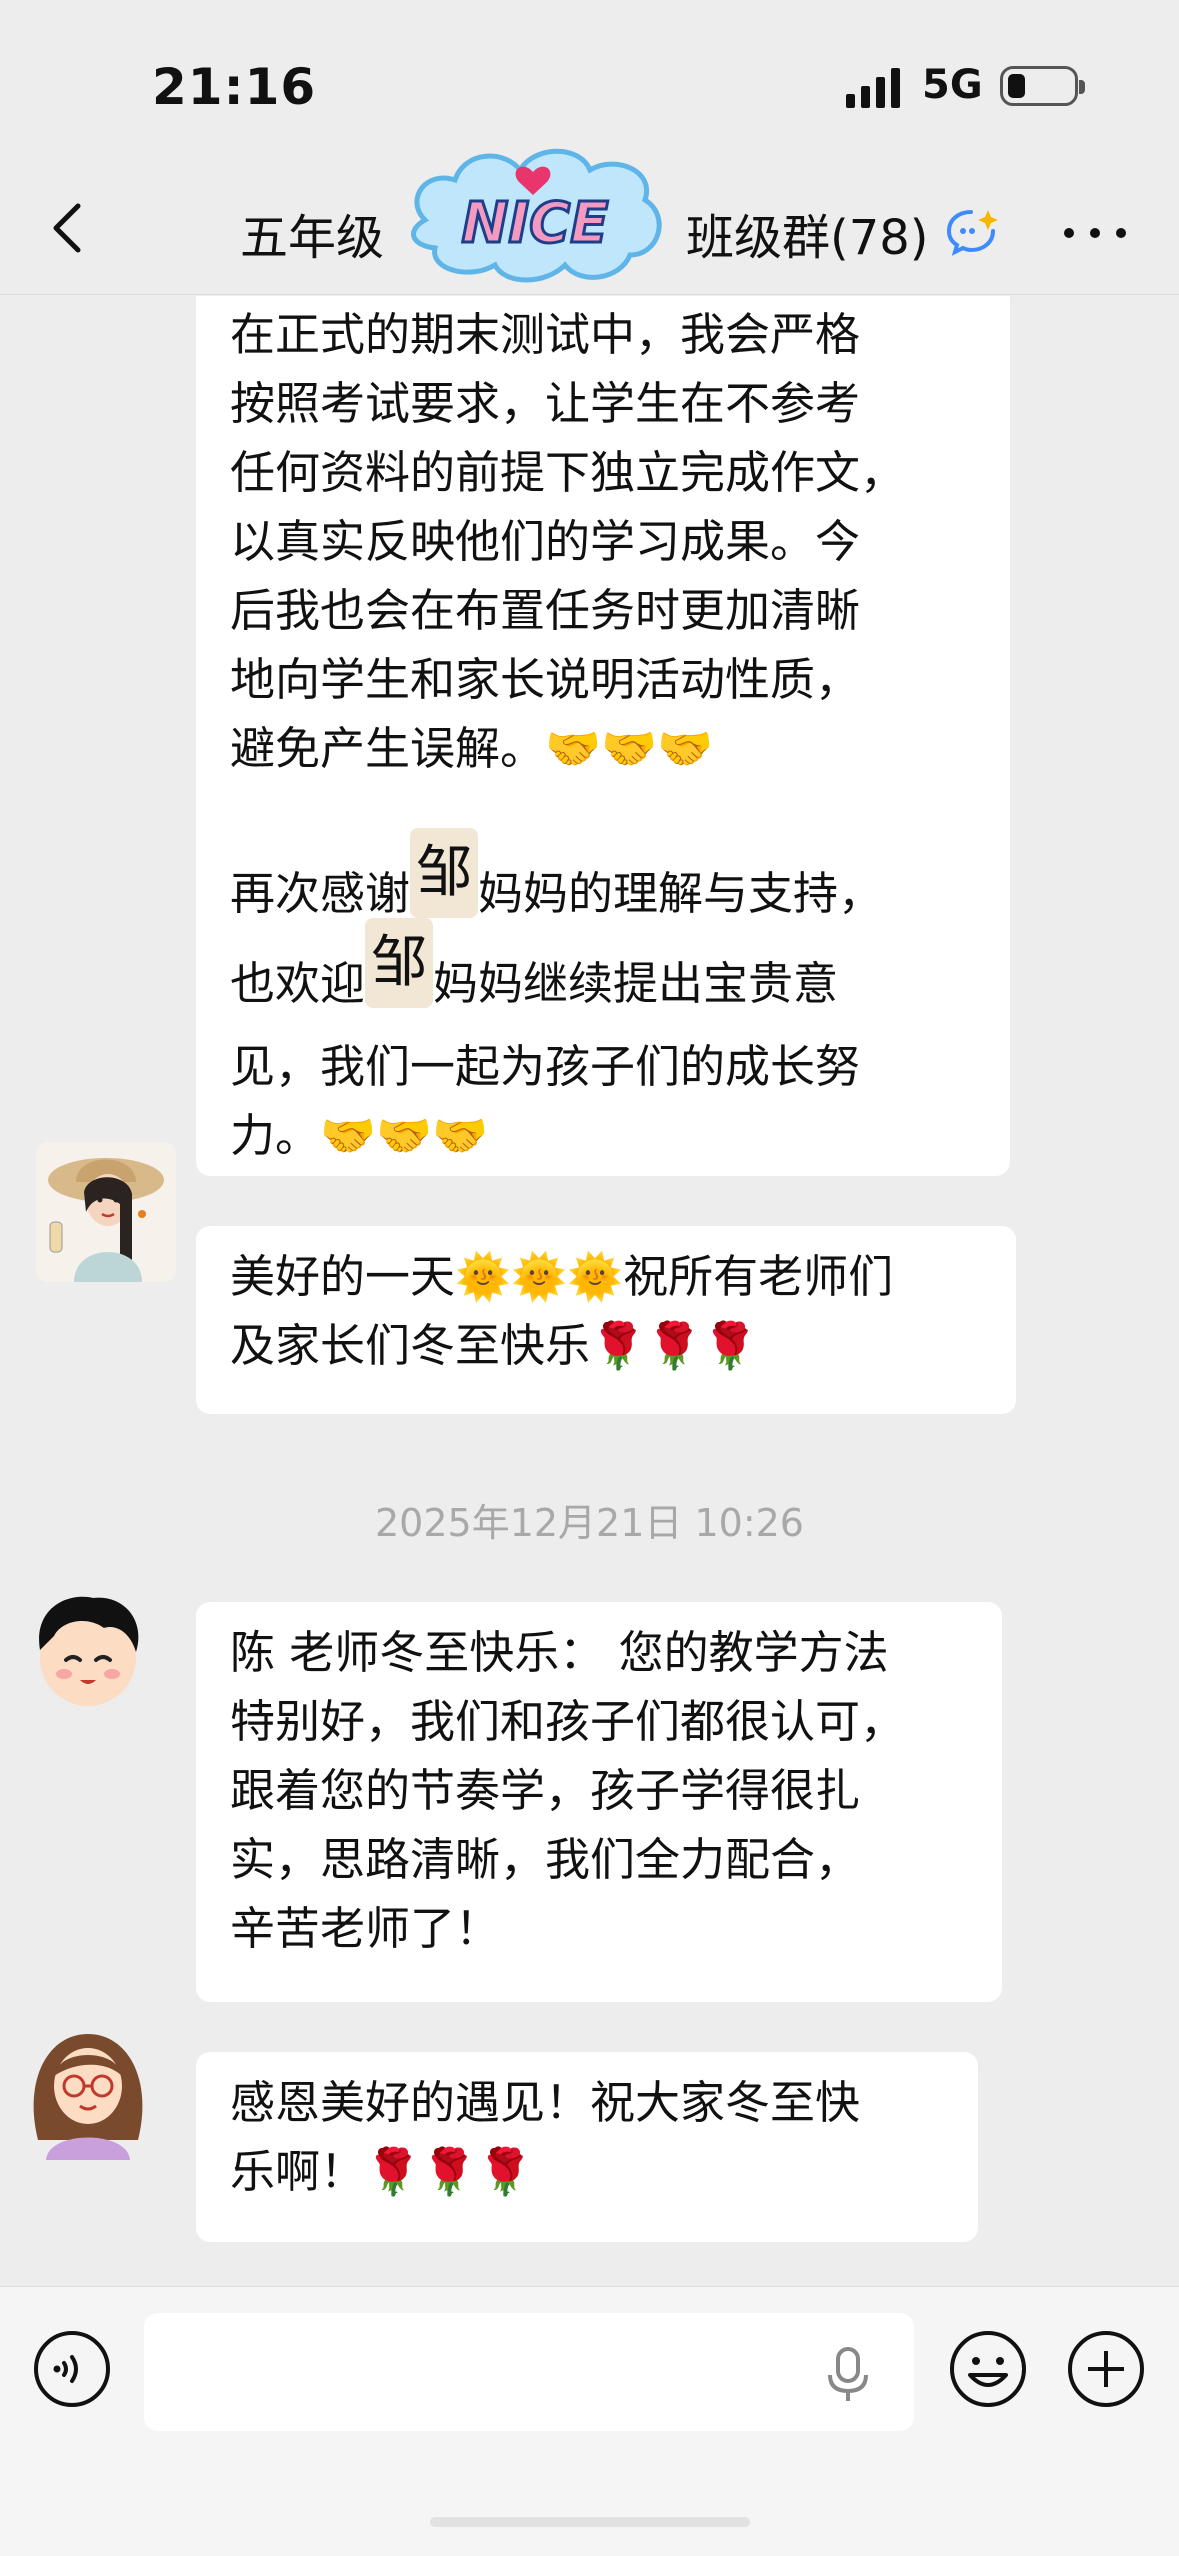 The width and height of the screenshot is (1179, 2556). Describe the element at coordinates (952, 85) in the screenshot. I see `network-type: 5G` at that location.